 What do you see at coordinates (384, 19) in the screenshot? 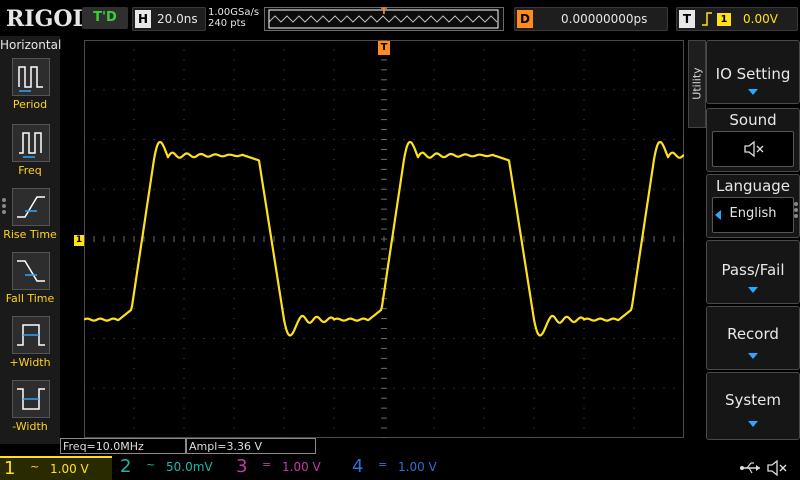
I see `memory-overview-strip: T` at bounding box center [384, 19].